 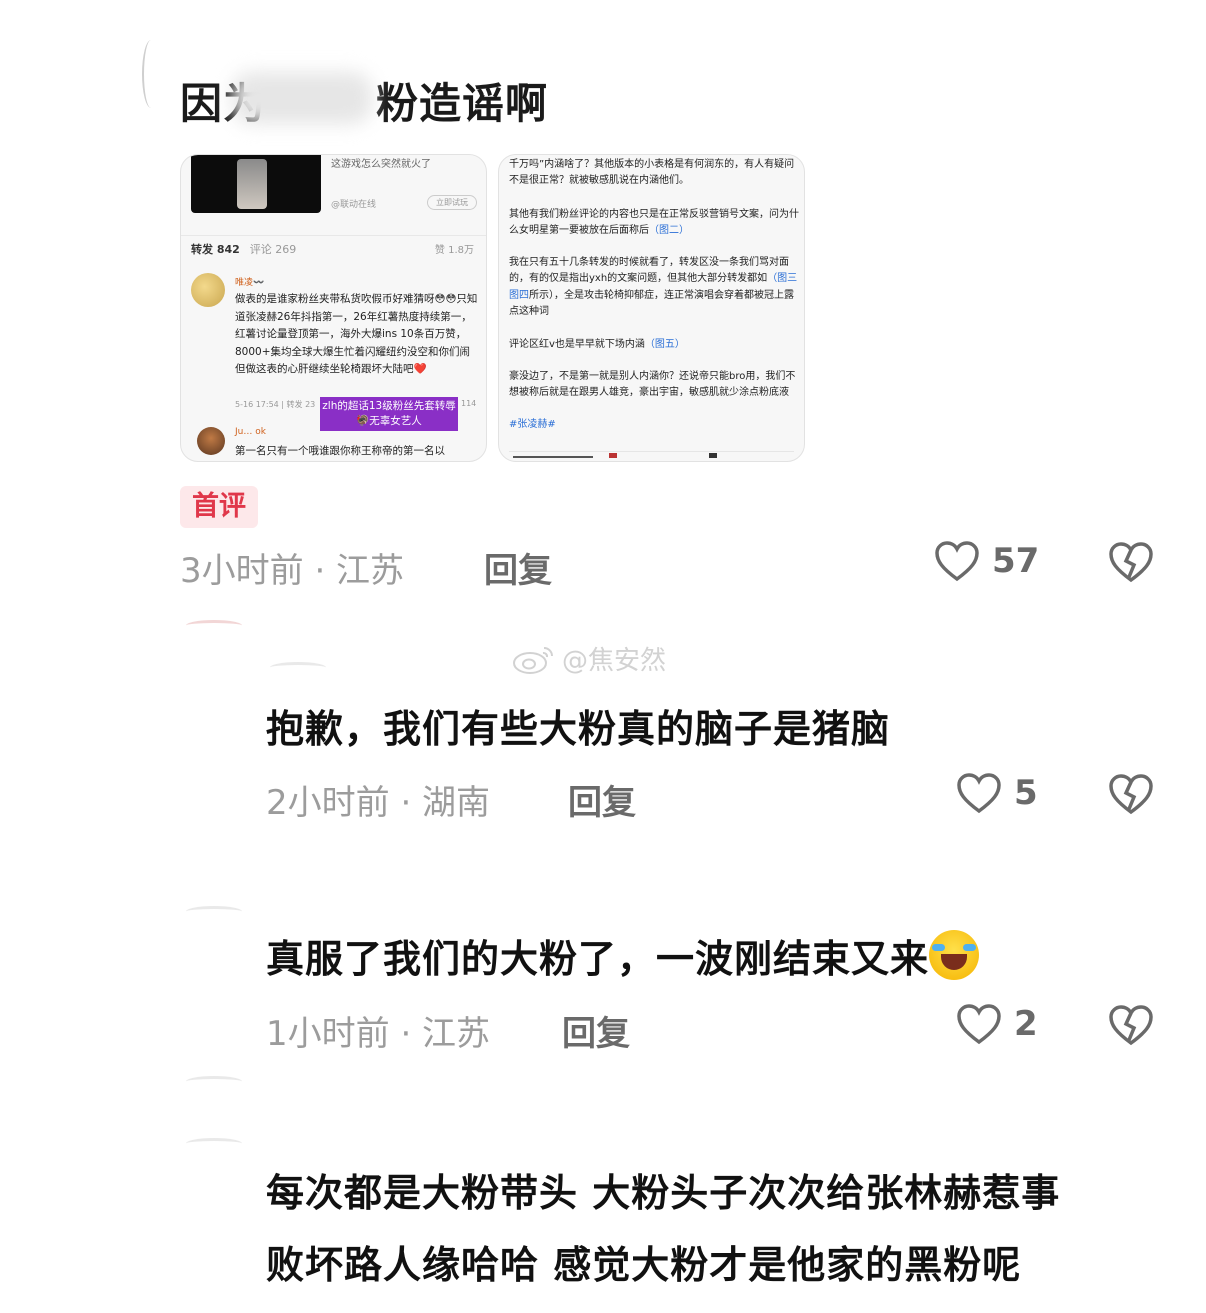 What do you see at coordinates (292, 571) in the screenshot?
I see `post-time-location: 3小时前 · 江苏` at bounding box center [292, 571].